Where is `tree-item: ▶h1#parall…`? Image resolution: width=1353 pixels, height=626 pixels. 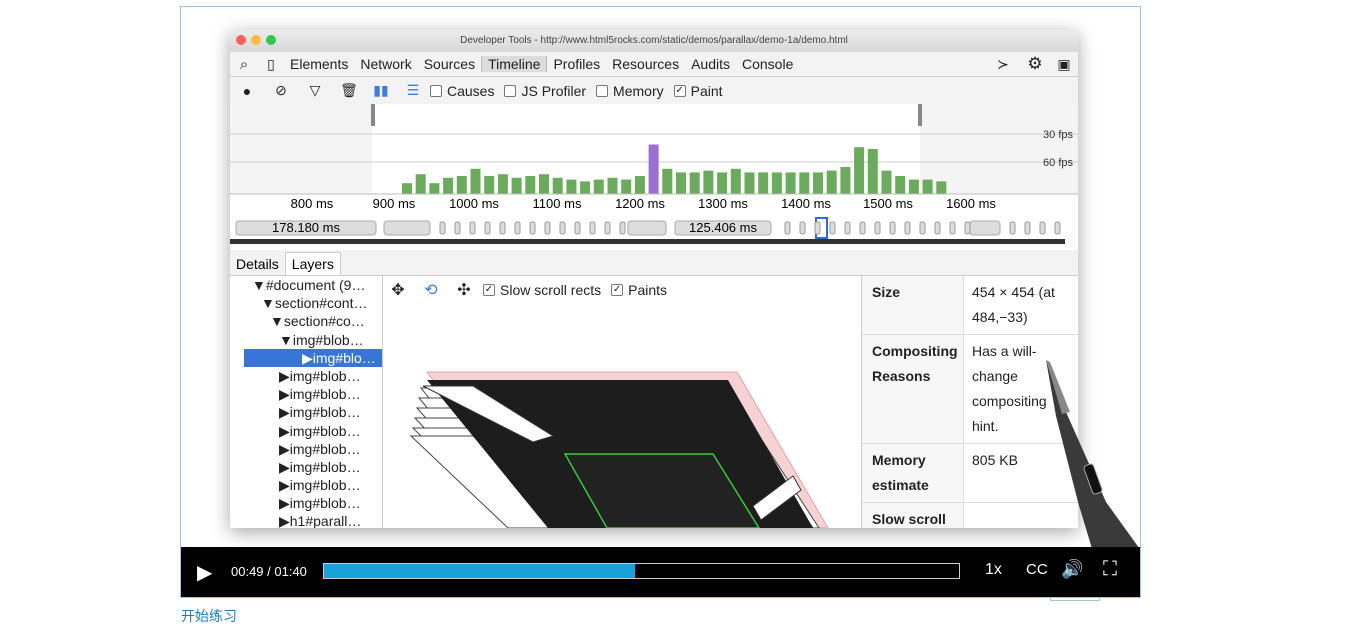 tree-item: ▶h1#parall… is located at coordinates (306, 520).